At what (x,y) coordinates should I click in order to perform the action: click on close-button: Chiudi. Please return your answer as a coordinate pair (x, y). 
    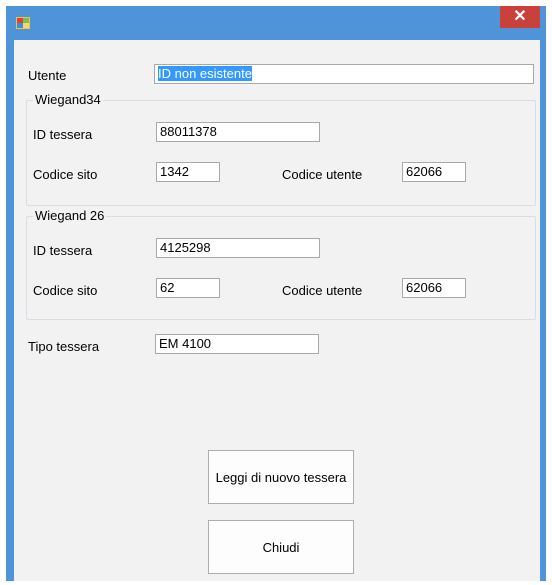
    Looking at the image, I should click on (281, 547).